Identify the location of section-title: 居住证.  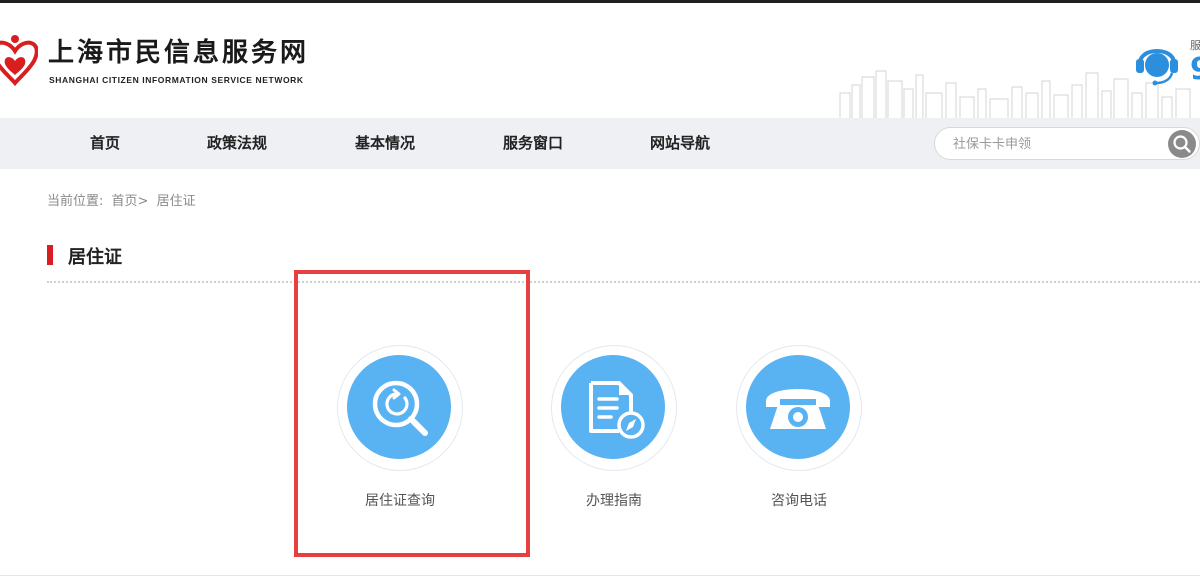
(95, 257).